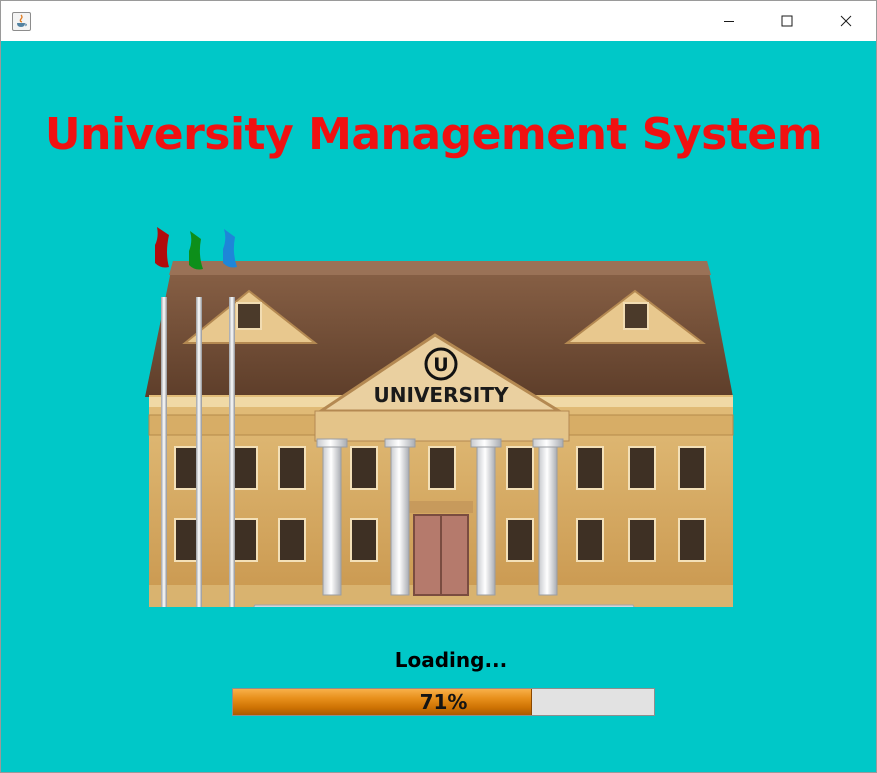 Image resolution: width=877 pixels, height=773 pixels. I want to click on progress-text: 71%, so click(443, 702).